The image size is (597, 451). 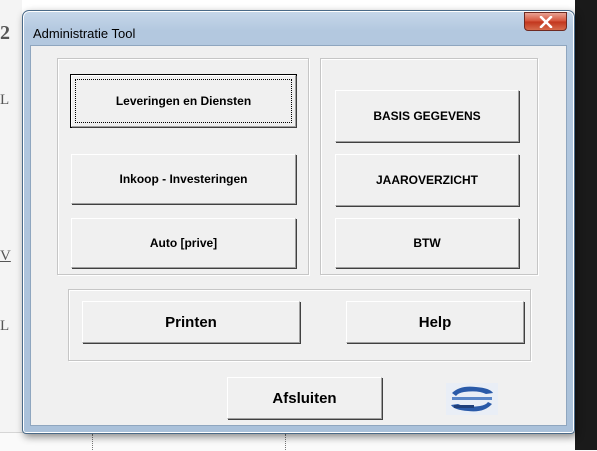 I want to click on jaaroverzicht-button: JAAROVERZICHT, so click(x=427, y=180).